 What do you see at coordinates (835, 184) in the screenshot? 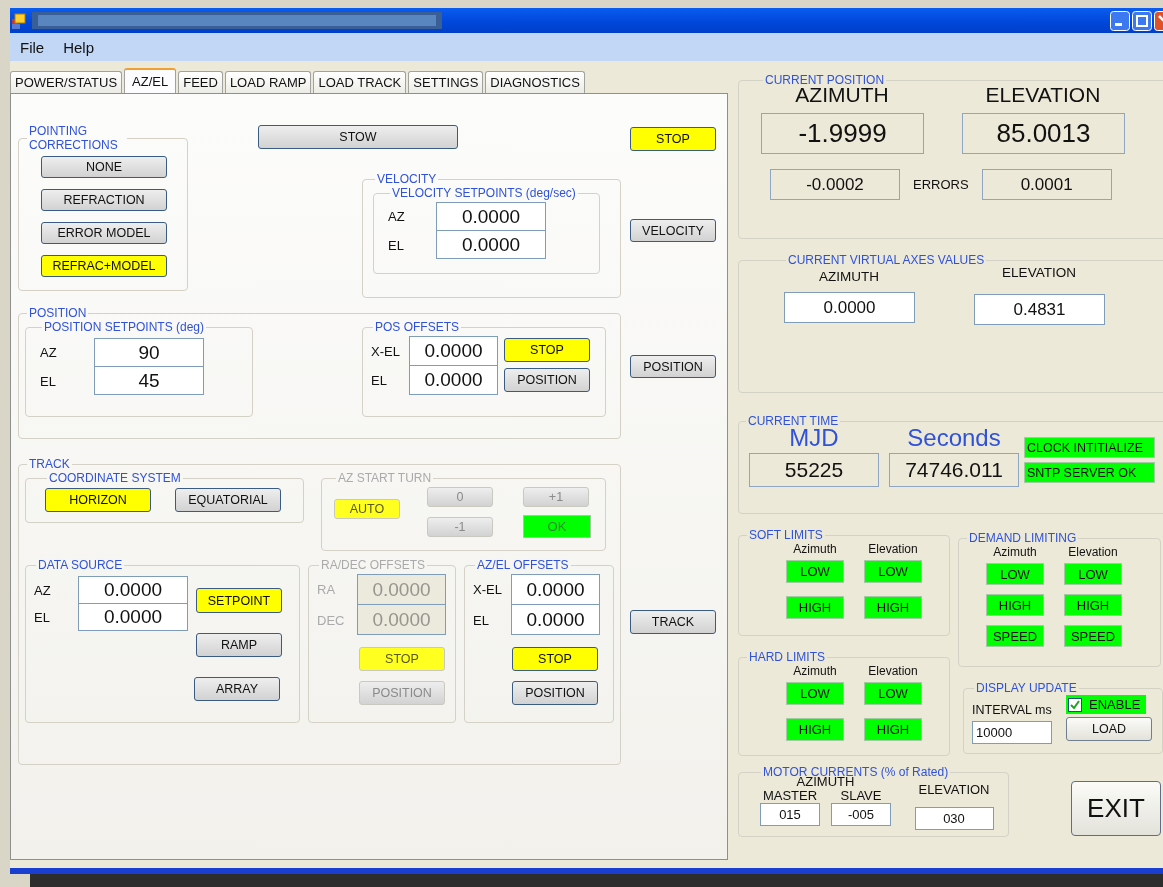
I see `value-display: -0.0002` at bounding box center [835, 184].